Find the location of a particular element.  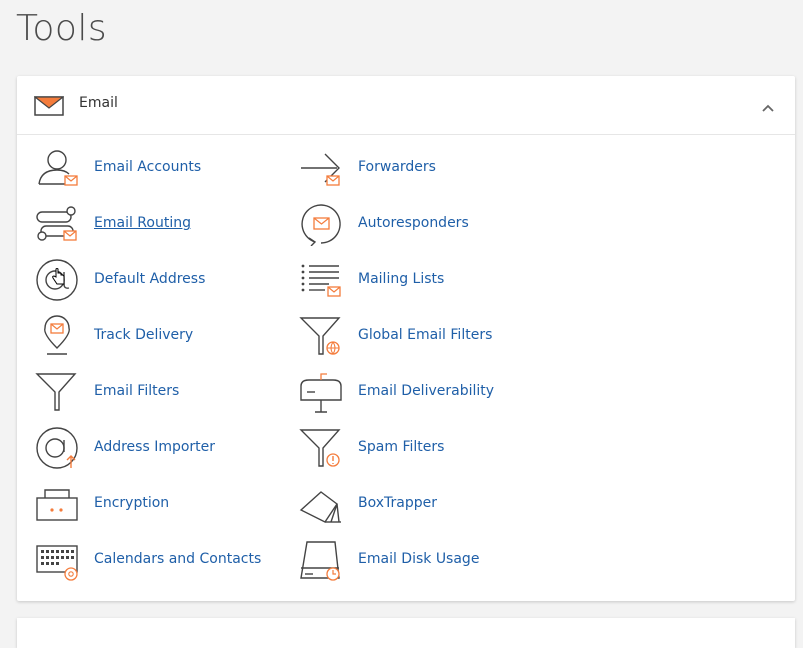

tool-label: Calendars and Contacts is located at coordinates (178, 559).